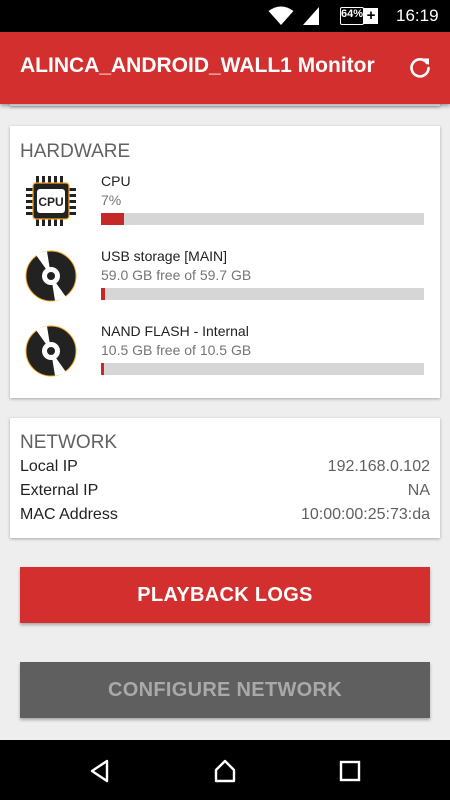 This screenshot has width=450, height=800. What do you see at coordinates (365, 514) in the screenshot?
I see `network-row-value: 10:00:00:25:73:da` at bounding box center [365, 514].